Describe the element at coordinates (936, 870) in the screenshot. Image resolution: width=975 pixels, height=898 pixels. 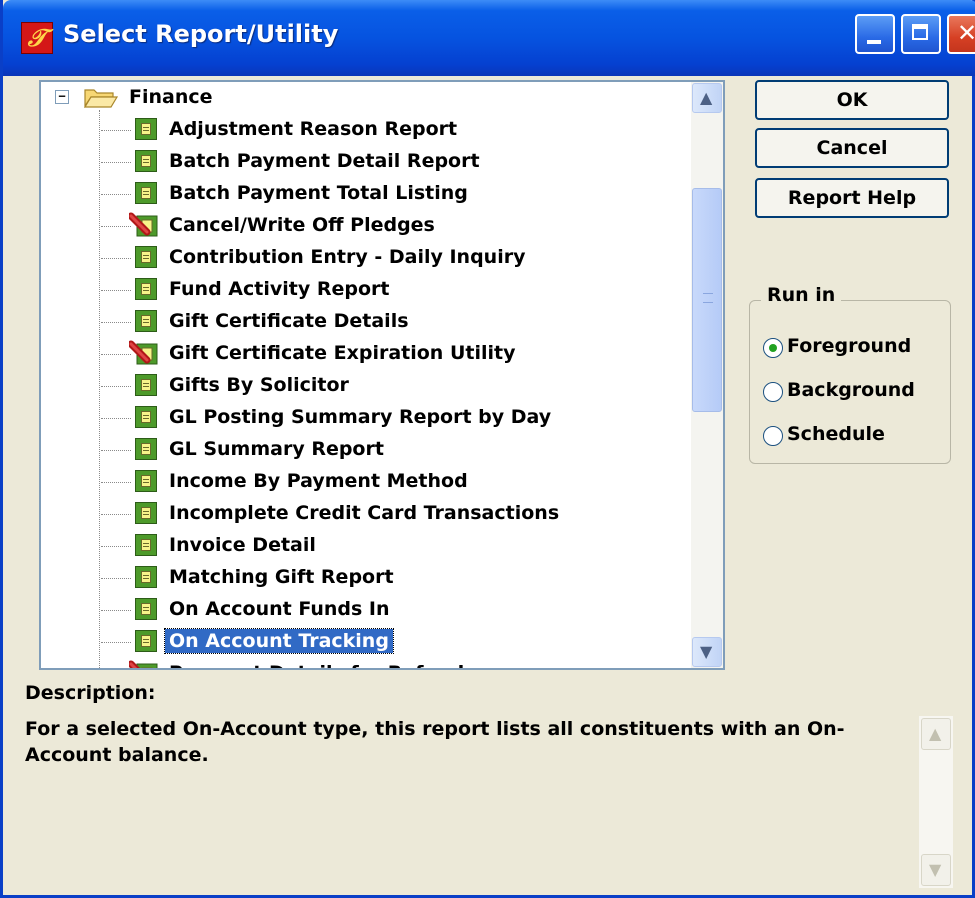
I see `description-scroll-down-button` at that location.